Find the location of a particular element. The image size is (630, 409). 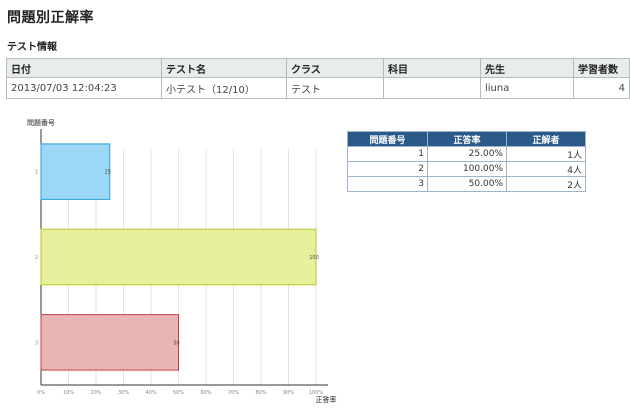

table-row: 1 25.00% 1人 is located at coordinates (466, 154).